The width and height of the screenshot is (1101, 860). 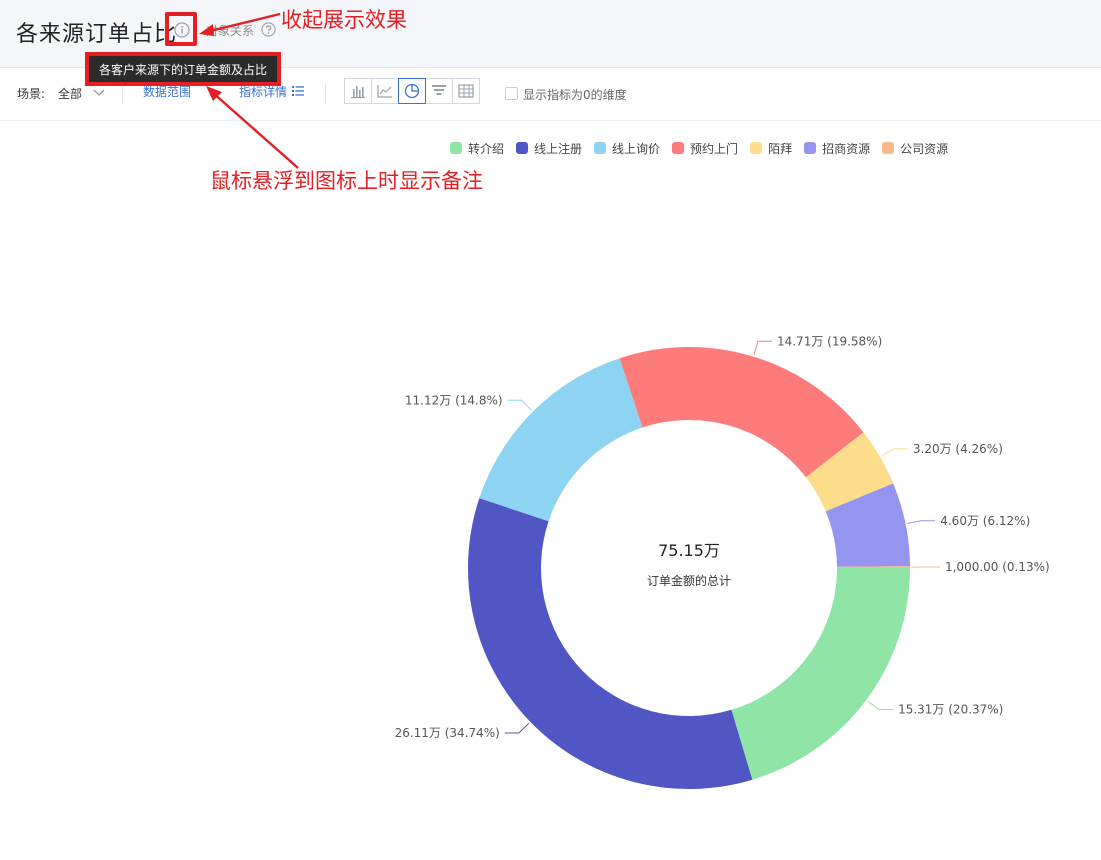 I want to click on data-label: 14.71万 (19.58%), so click(x=829, y=341).